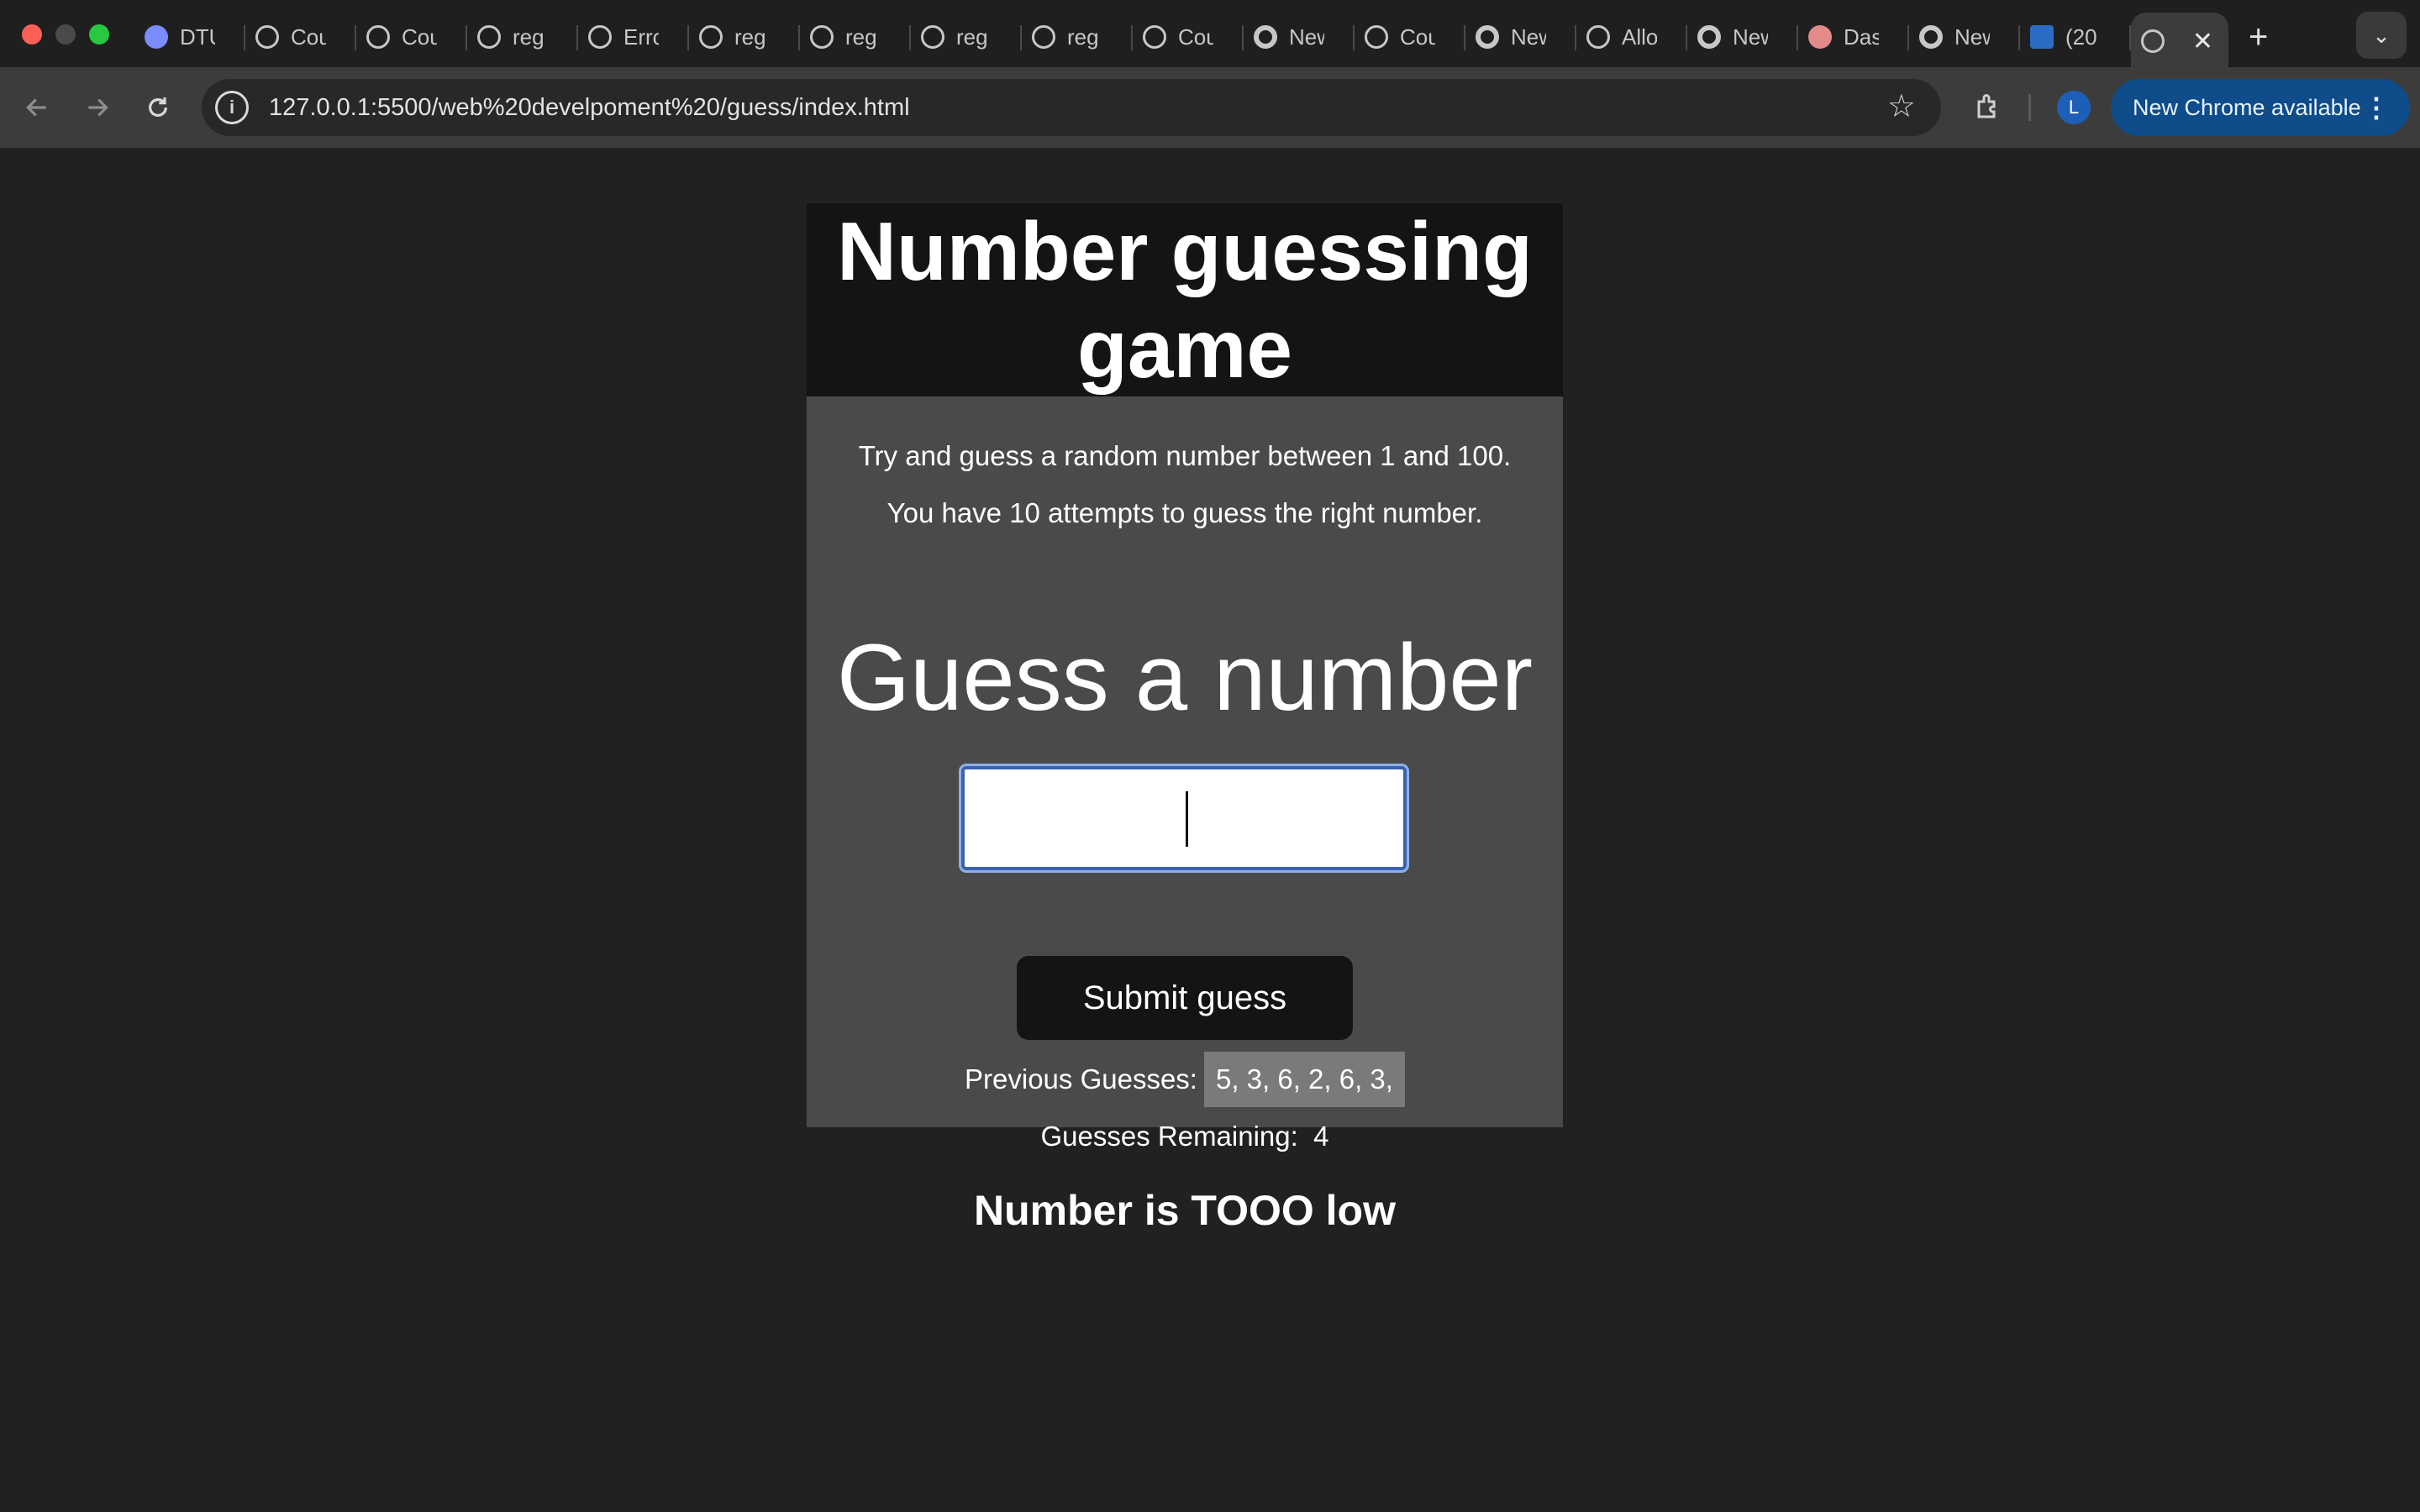 Image resolution: width=2420 pixels, height=1512 pixels. What do you see at coordinates (2376, 107) in the screenshot?
I see `more-menu-icon: ⋮` at bounding box center [2376, 107].